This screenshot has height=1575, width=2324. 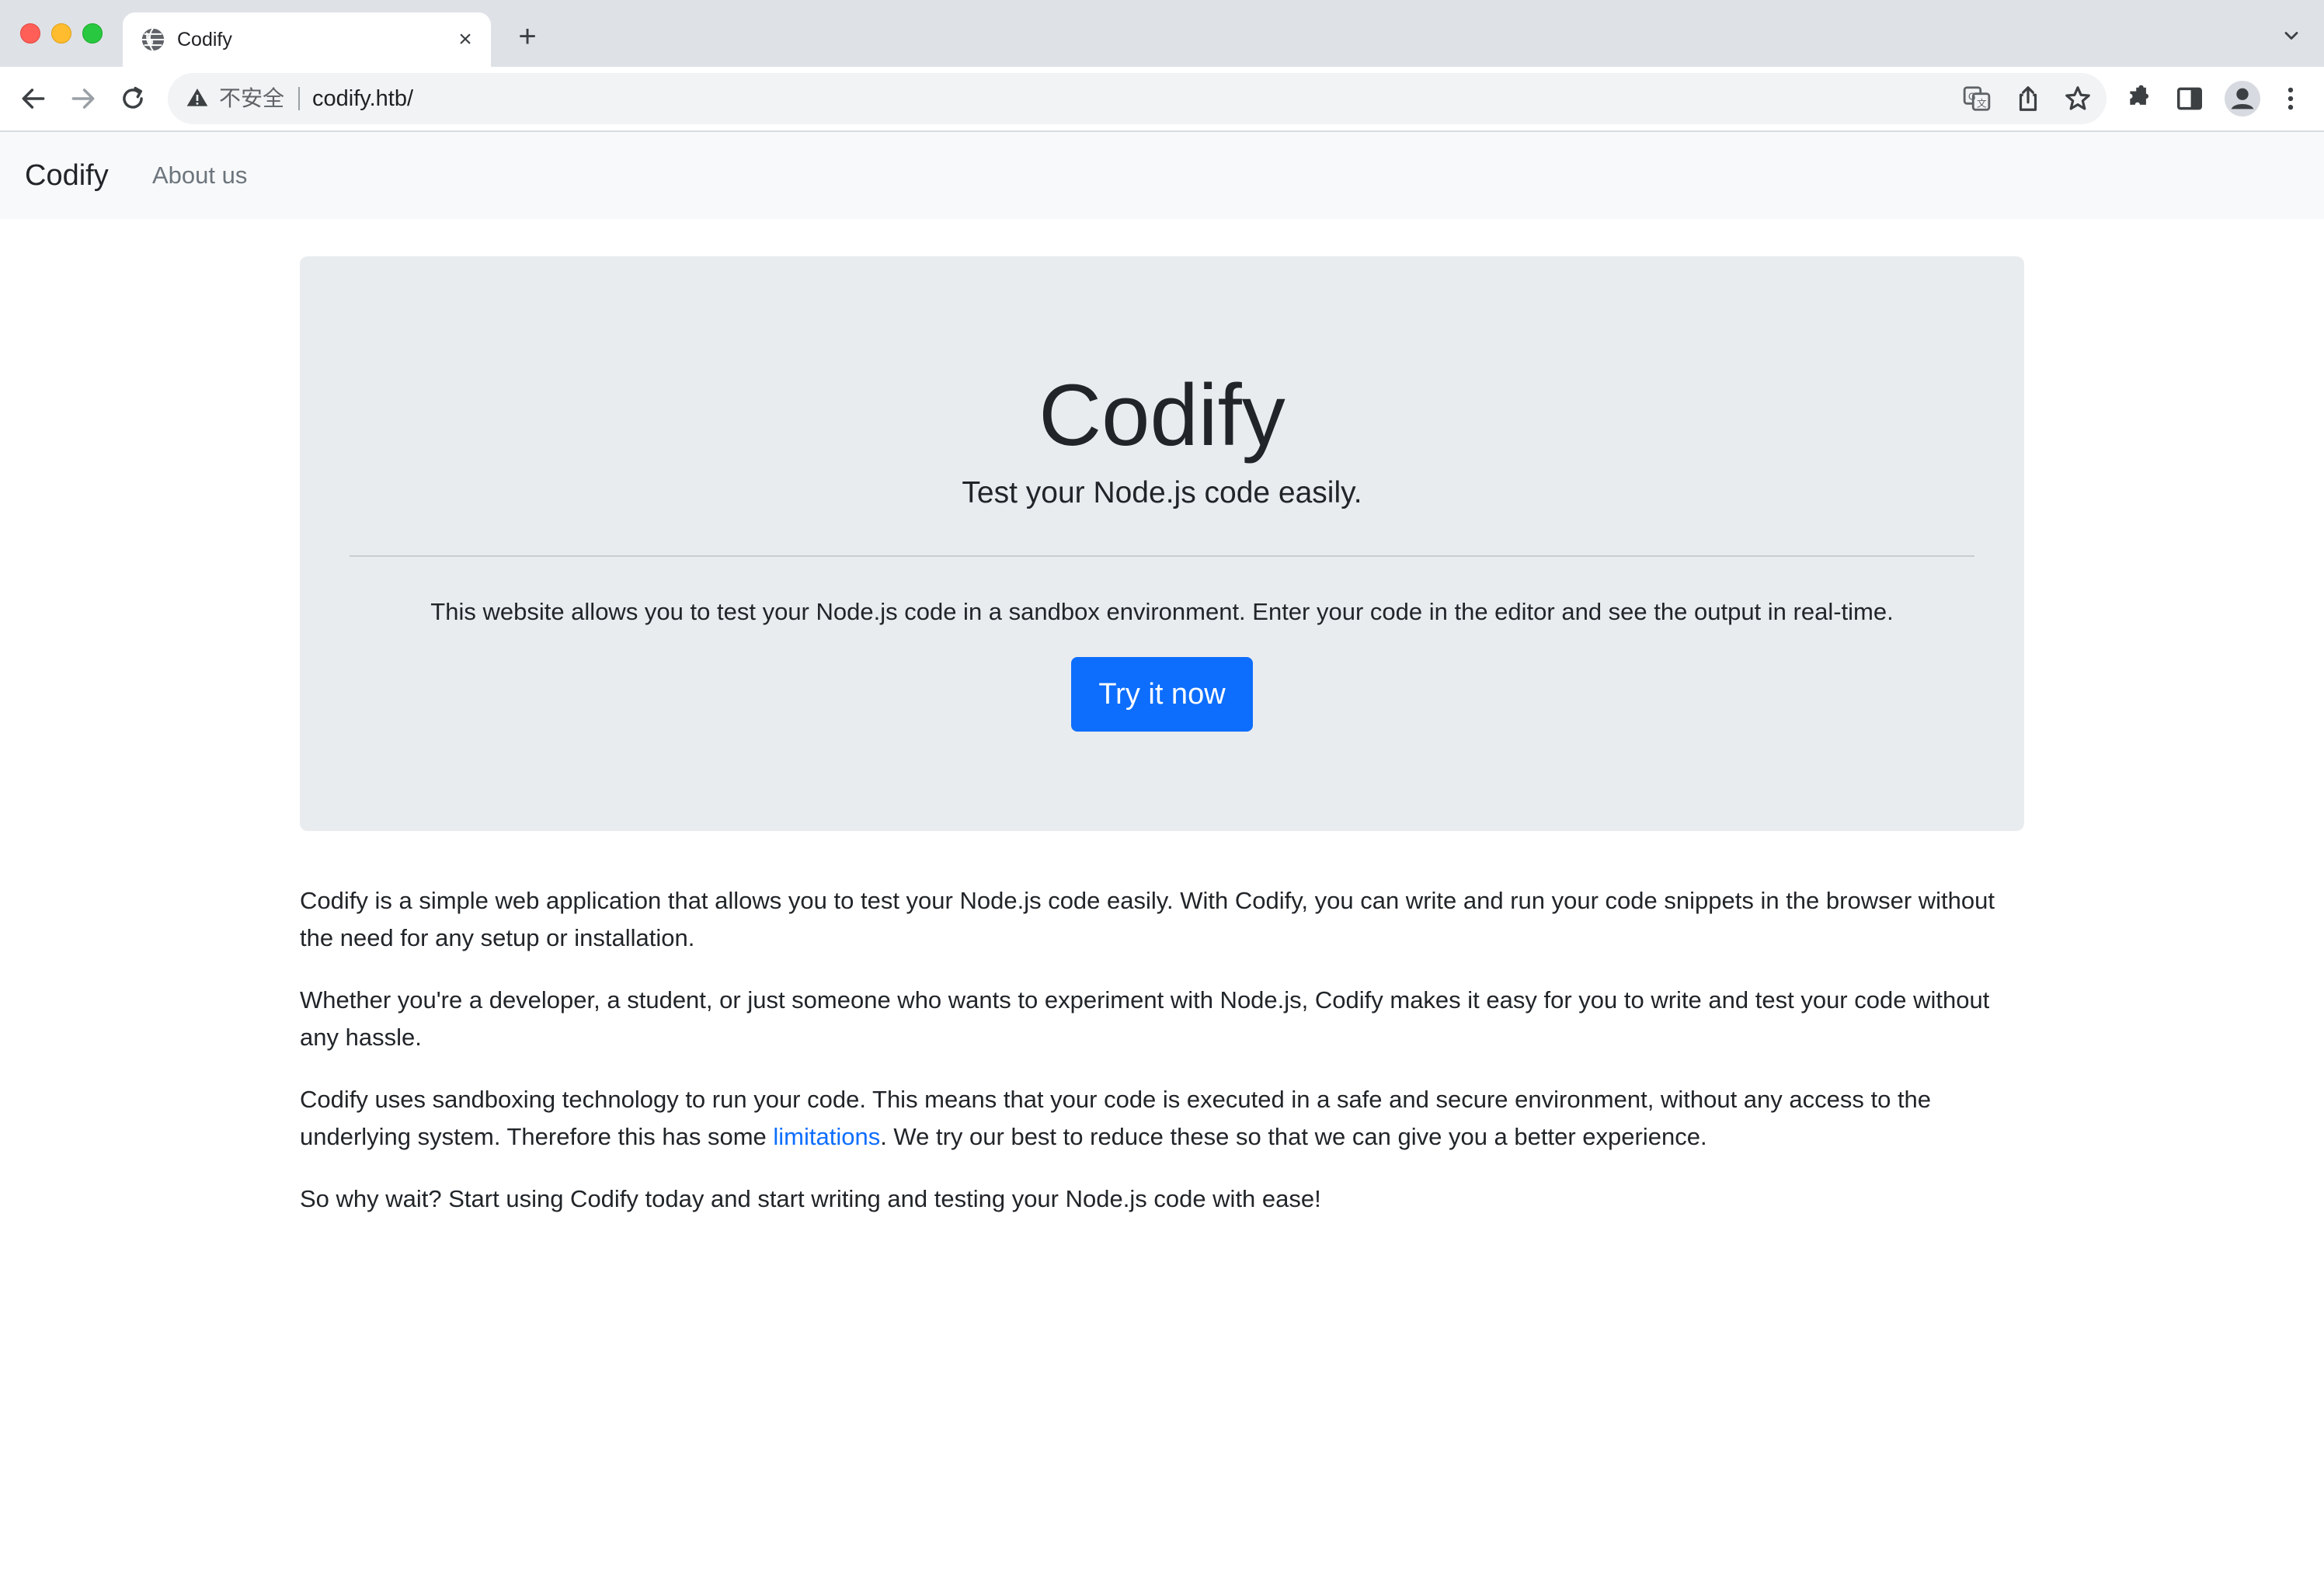 I want to click on url-text: codify.htb/, so click(x=362, y=98).